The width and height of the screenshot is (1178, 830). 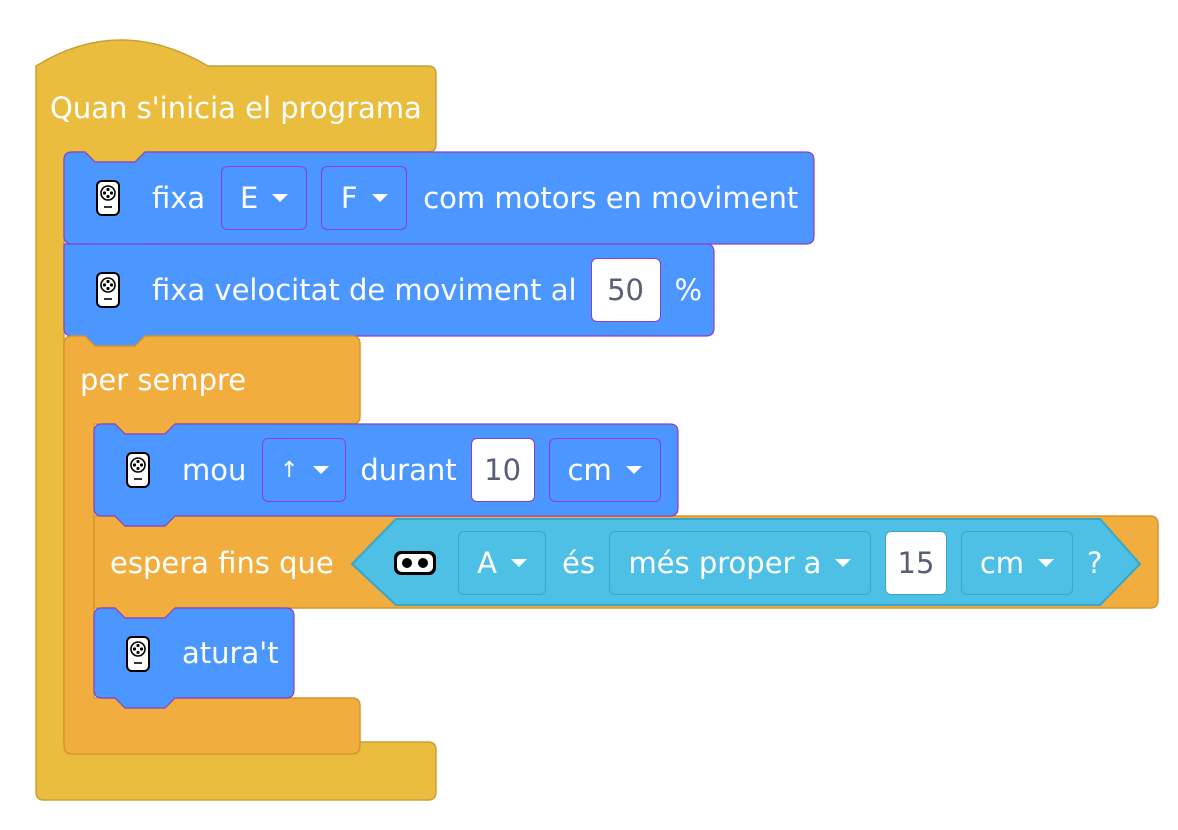 I want to click on motor-1-dropdown: E, so click(x=264, y=198).